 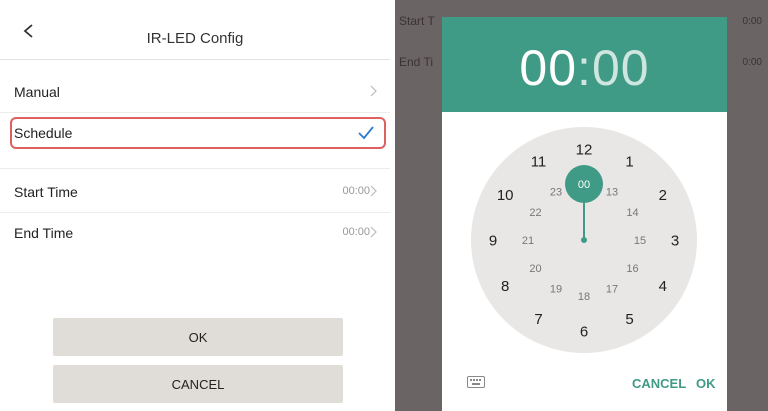 I want to click on hours-display: 00, so click(x=548, y=68).